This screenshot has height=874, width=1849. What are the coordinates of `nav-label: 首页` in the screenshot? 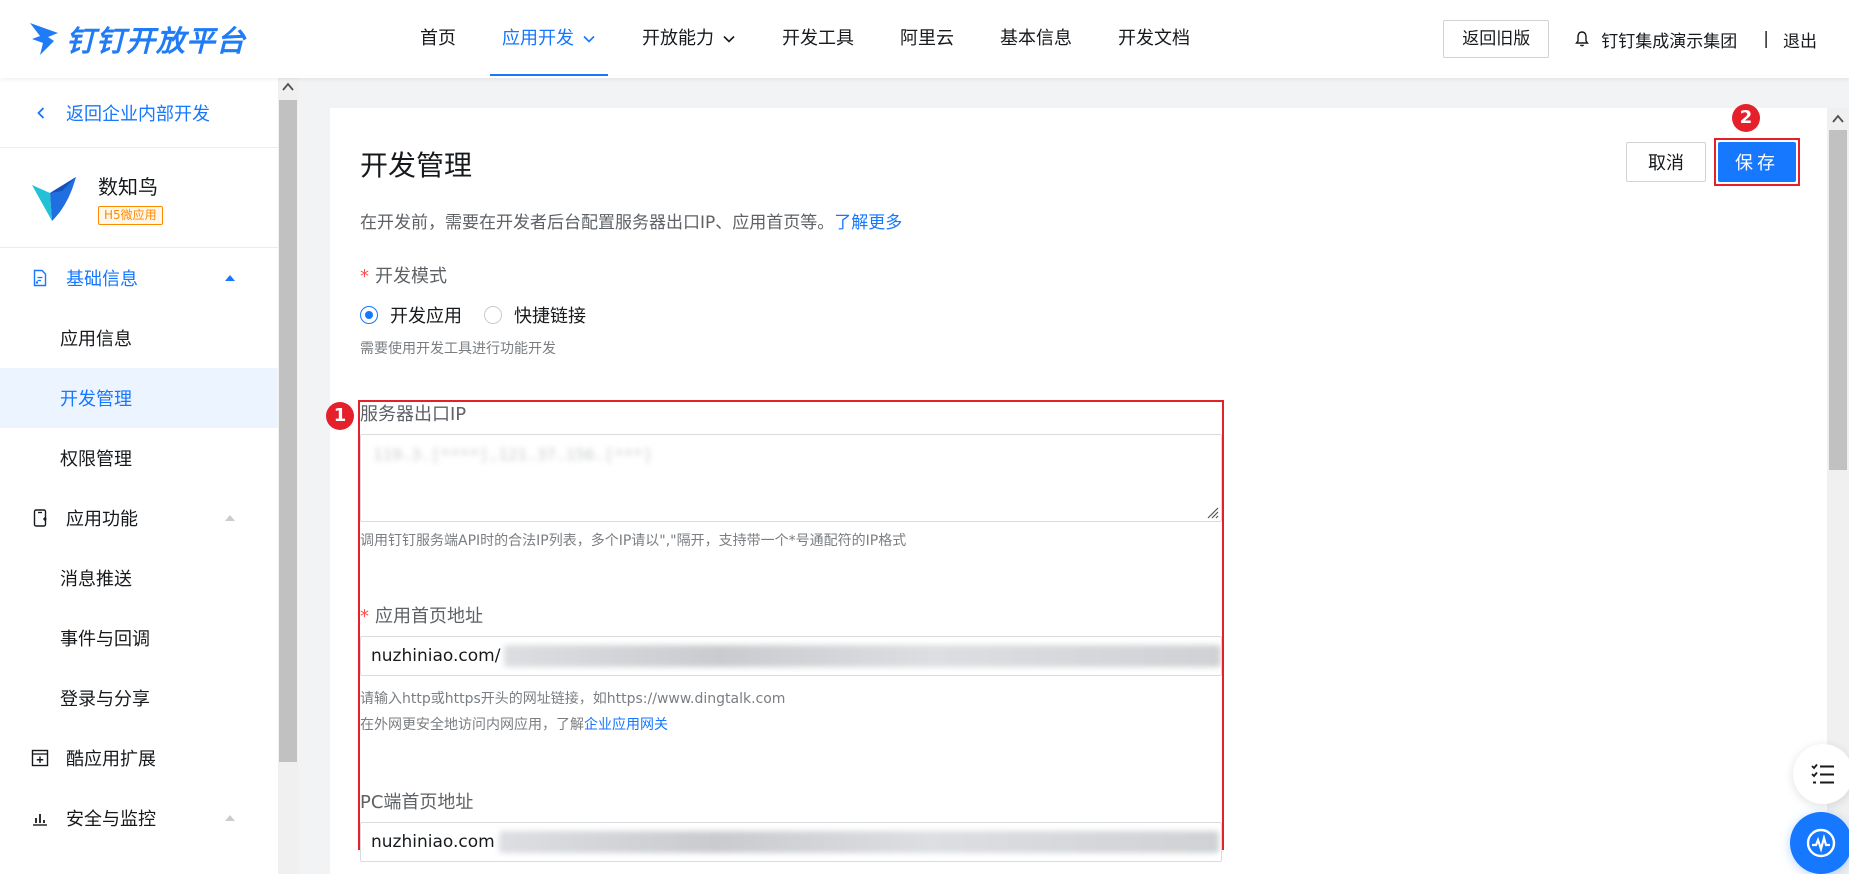 It's located at (438, 38).